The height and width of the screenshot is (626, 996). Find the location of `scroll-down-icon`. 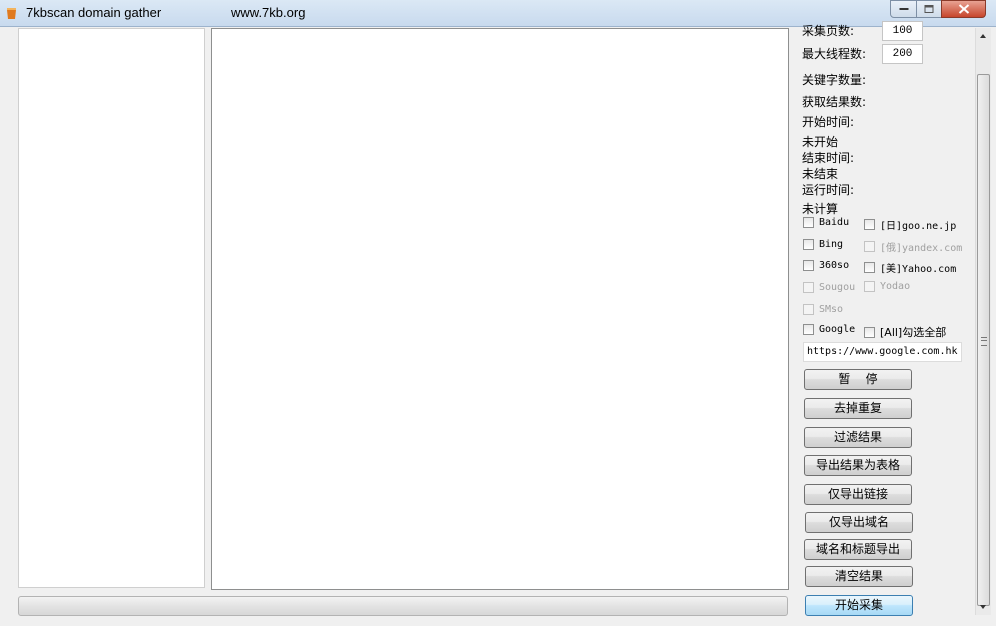

scroll-down-icon is located at coordinates (983, 607).